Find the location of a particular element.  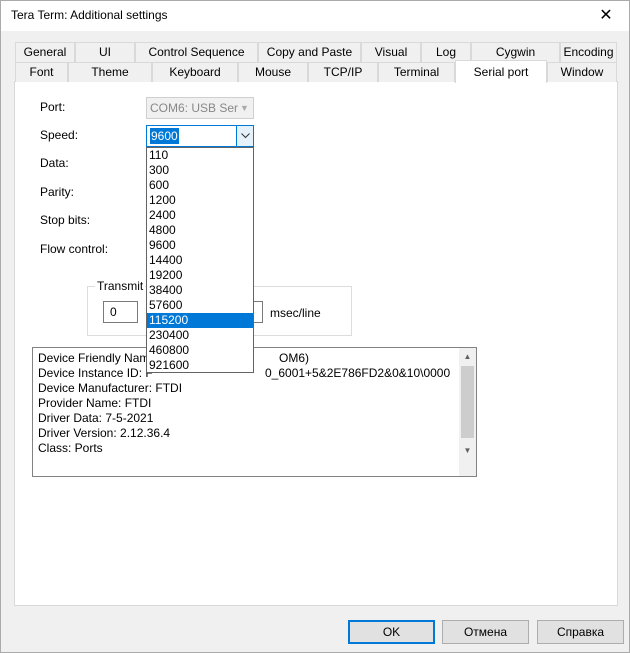

char-delay-input: 0 is located at coordinates (120, 312).